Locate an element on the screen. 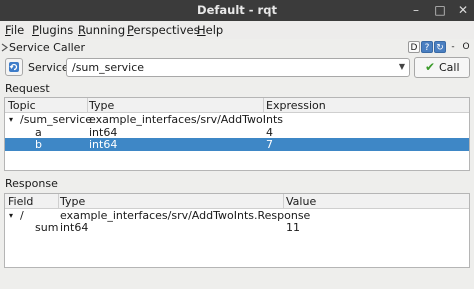 The height and width of the screenshot is (289, 474). request-col-expression: Expression is located at coordinates (296, 105).